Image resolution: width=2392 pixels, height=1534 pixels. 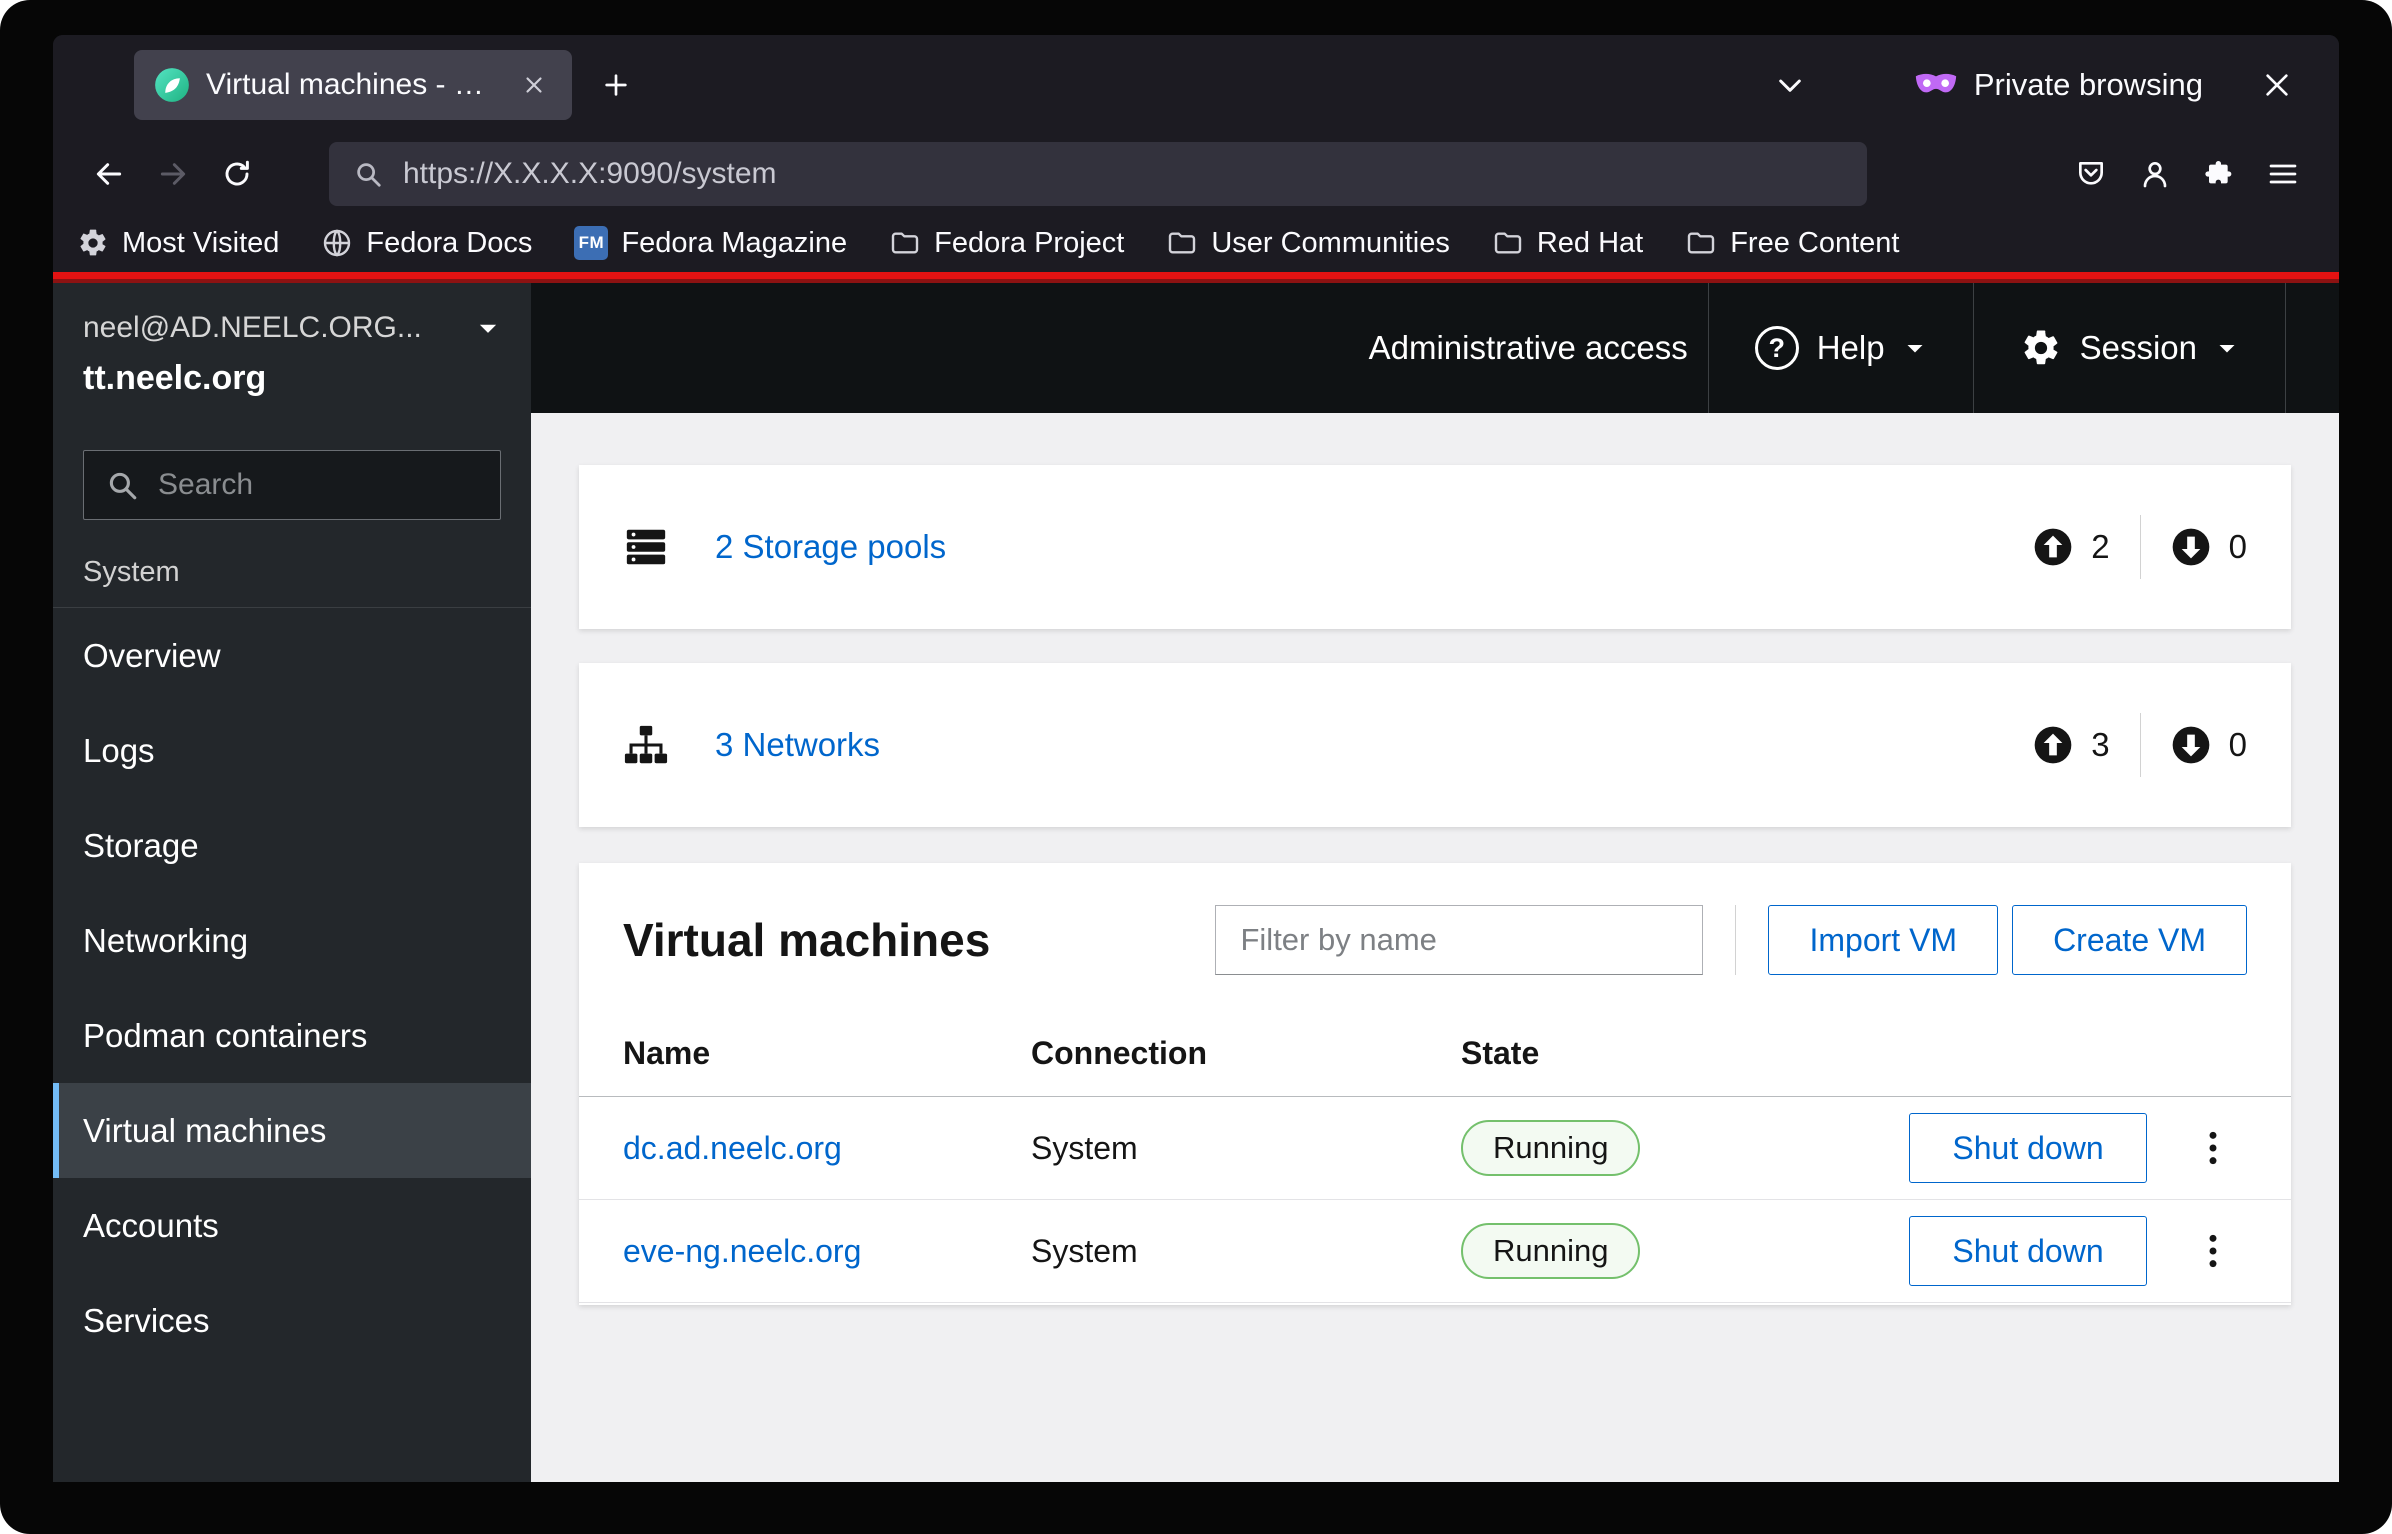 I want to click on globe-icon, so click(x=337, y=243).